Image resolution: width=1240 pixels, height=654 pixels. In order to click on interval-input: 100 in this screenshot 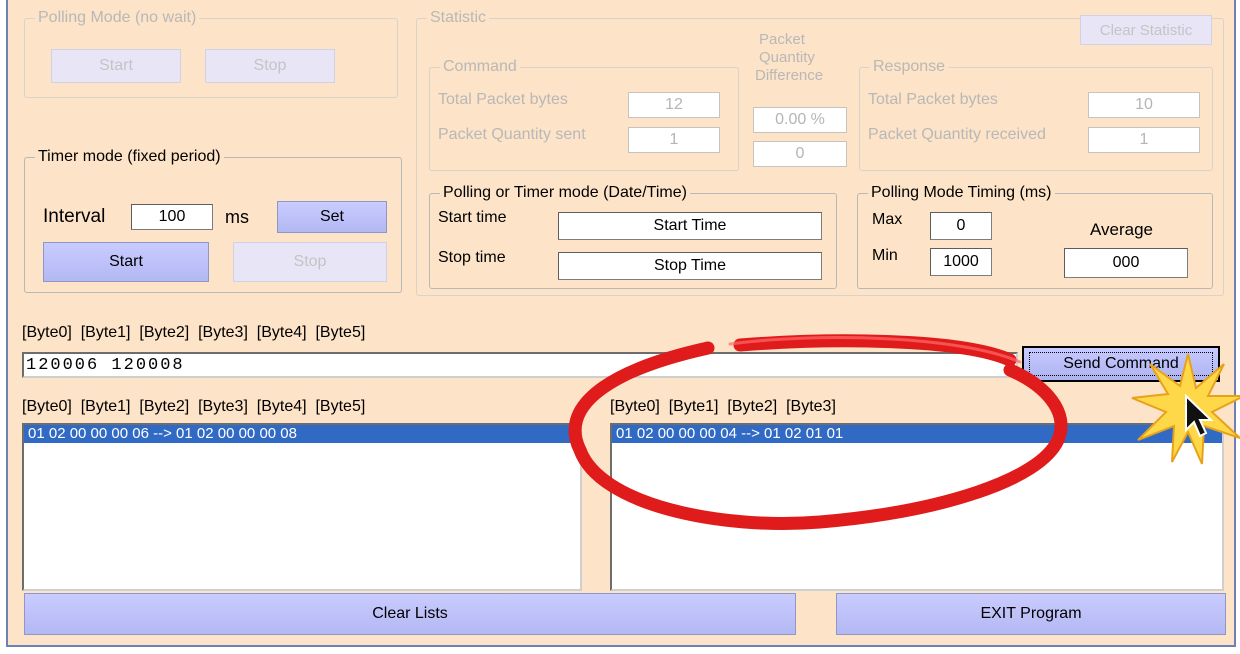, I will do `click(172, 217)`.